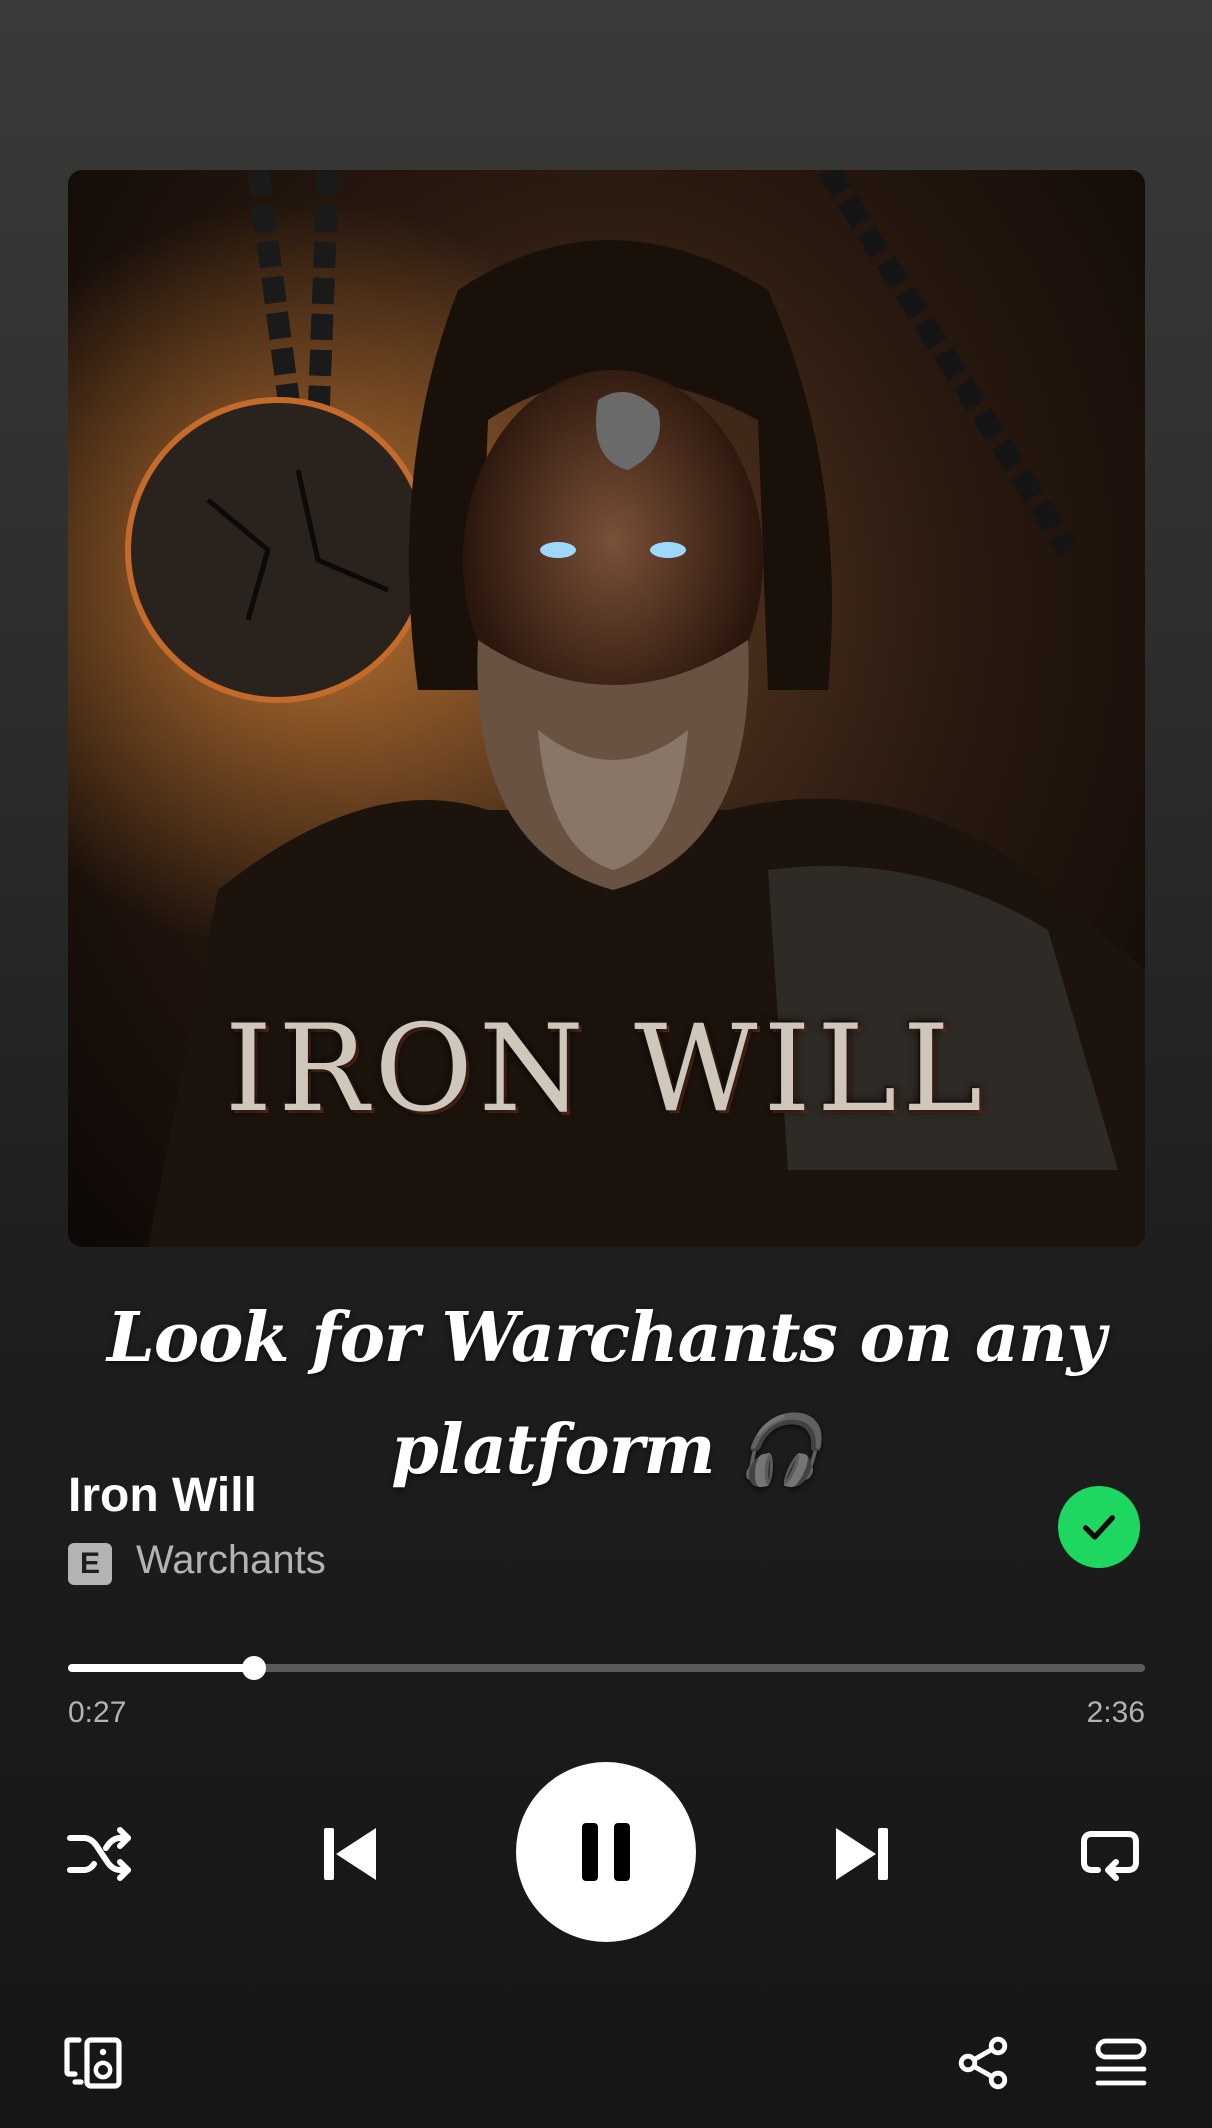  Describe the element at coordinates (162, 1495) in the screenshot. I see `track-title: Iron Will` at that location.